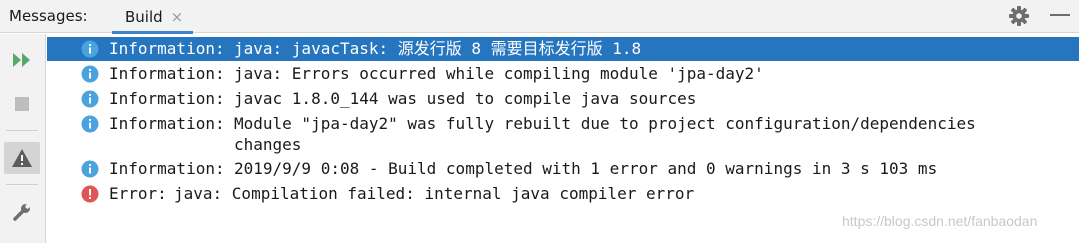 The image size is (1079, 243). I want to click on panel-title: Messages:, so click(48, 16).